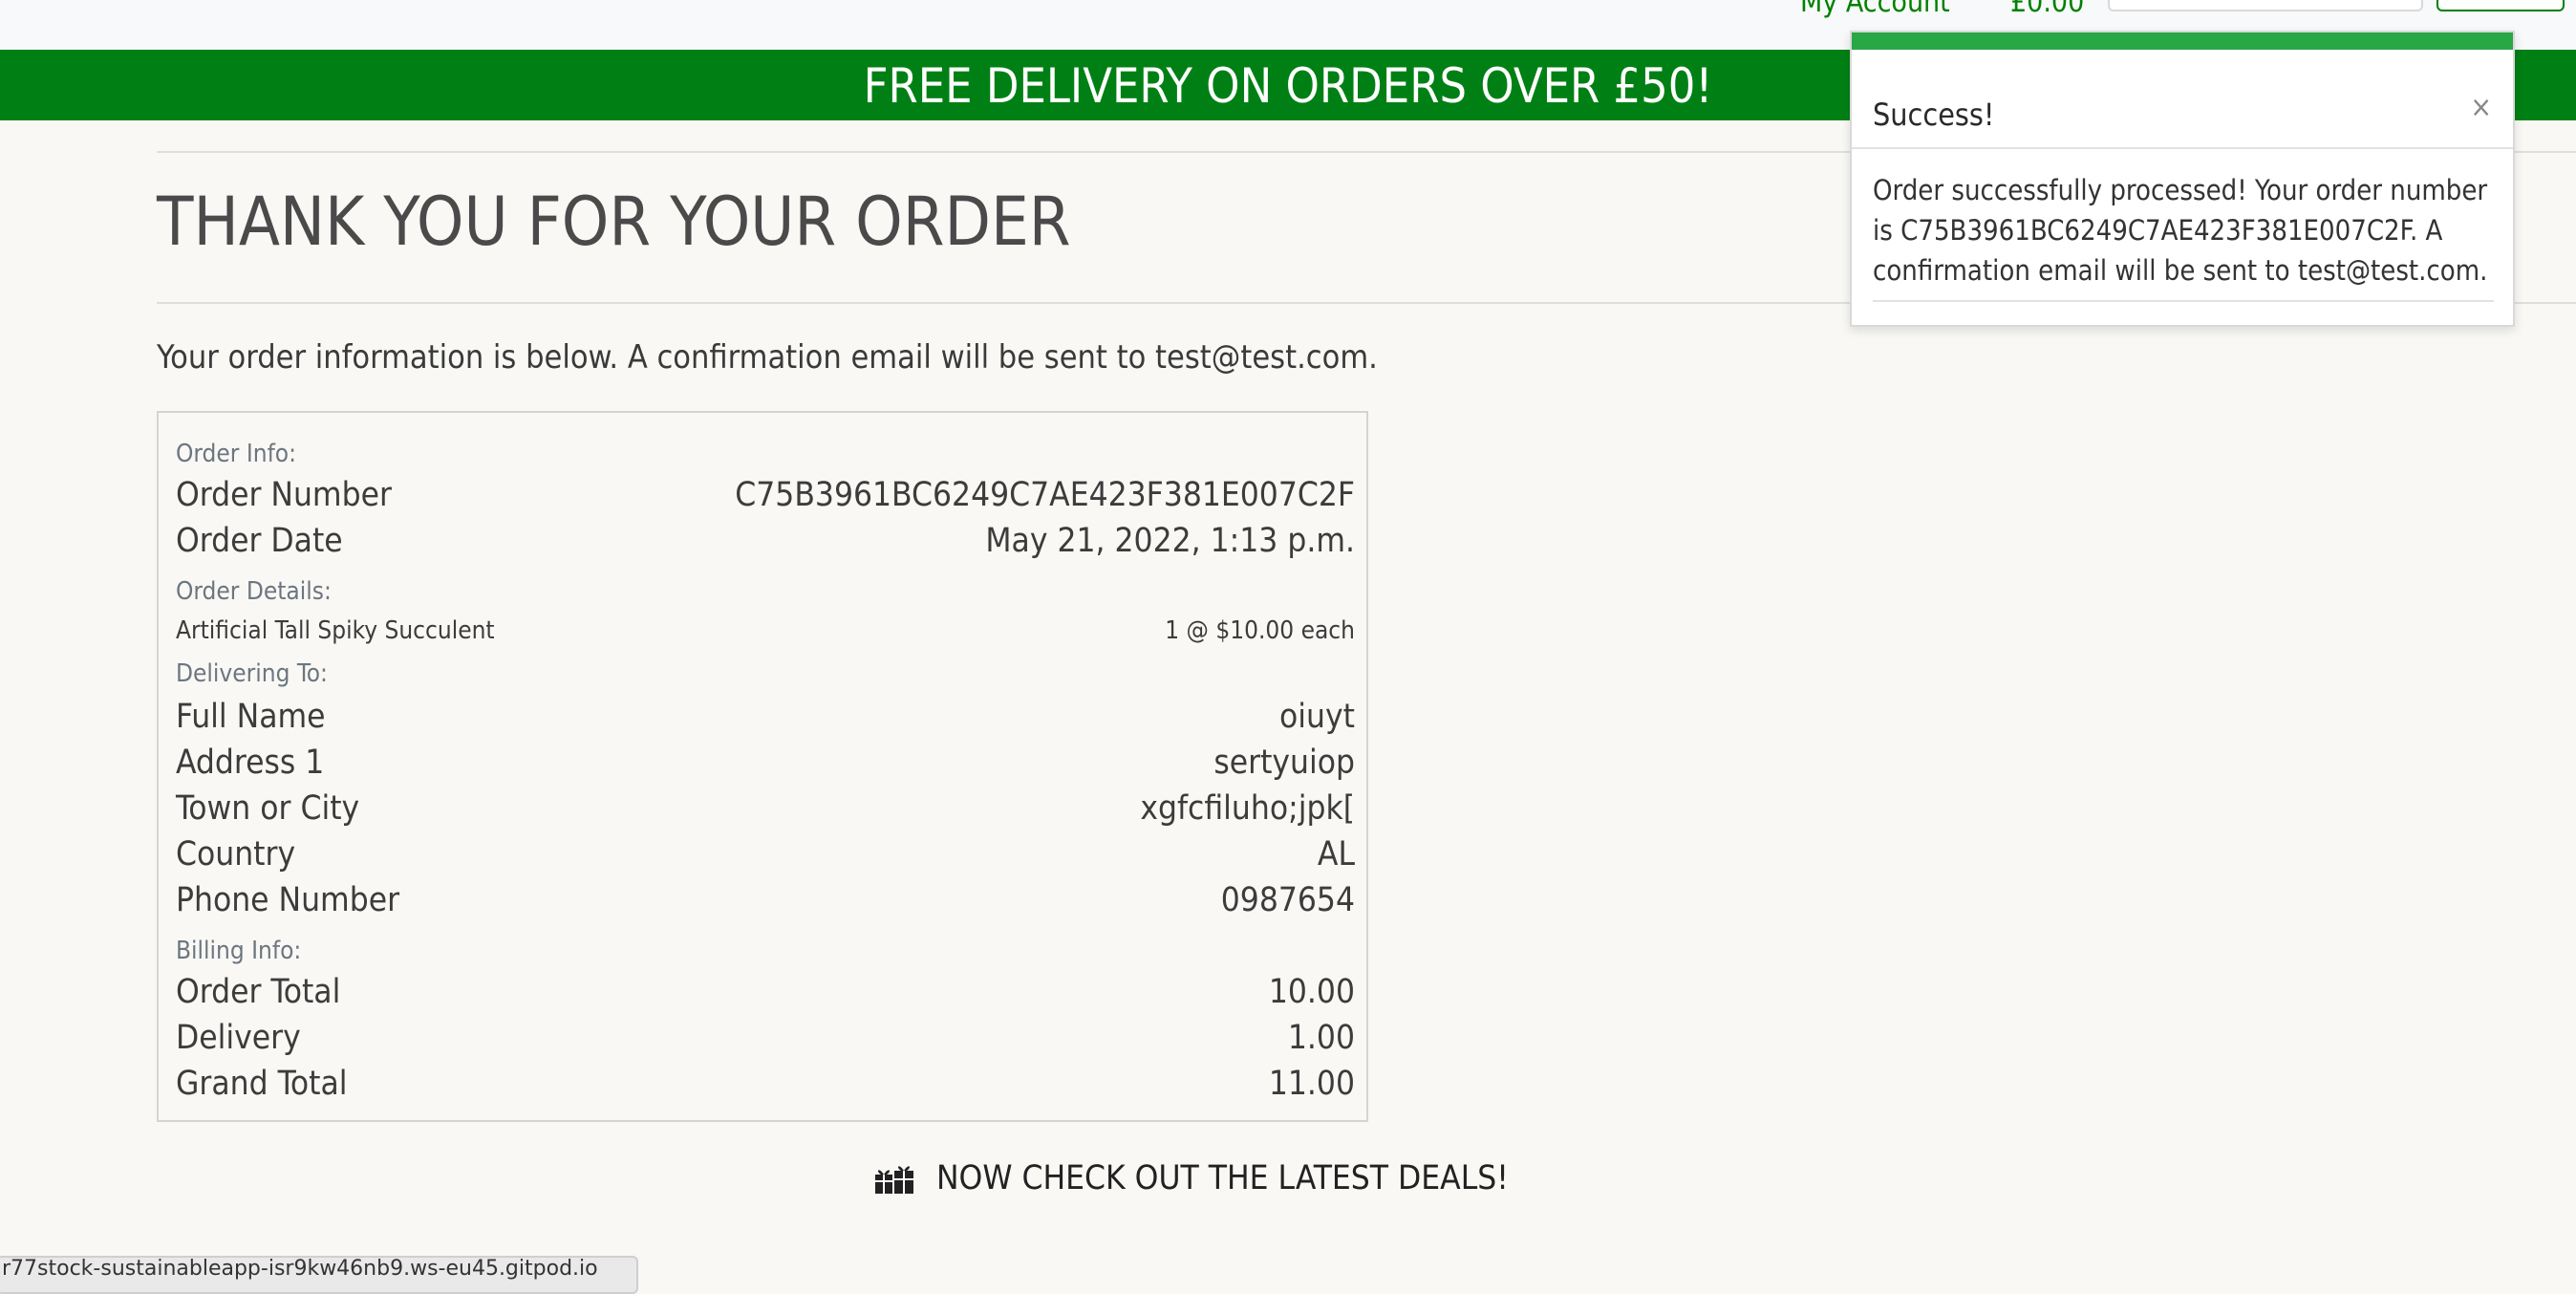 This screenshot has width=2576, height=1294. What do you see at coordinates (765, 992) in the screenshot?
I see `order-total-row: Order Total 10.00` at bounding box center [765, 992].